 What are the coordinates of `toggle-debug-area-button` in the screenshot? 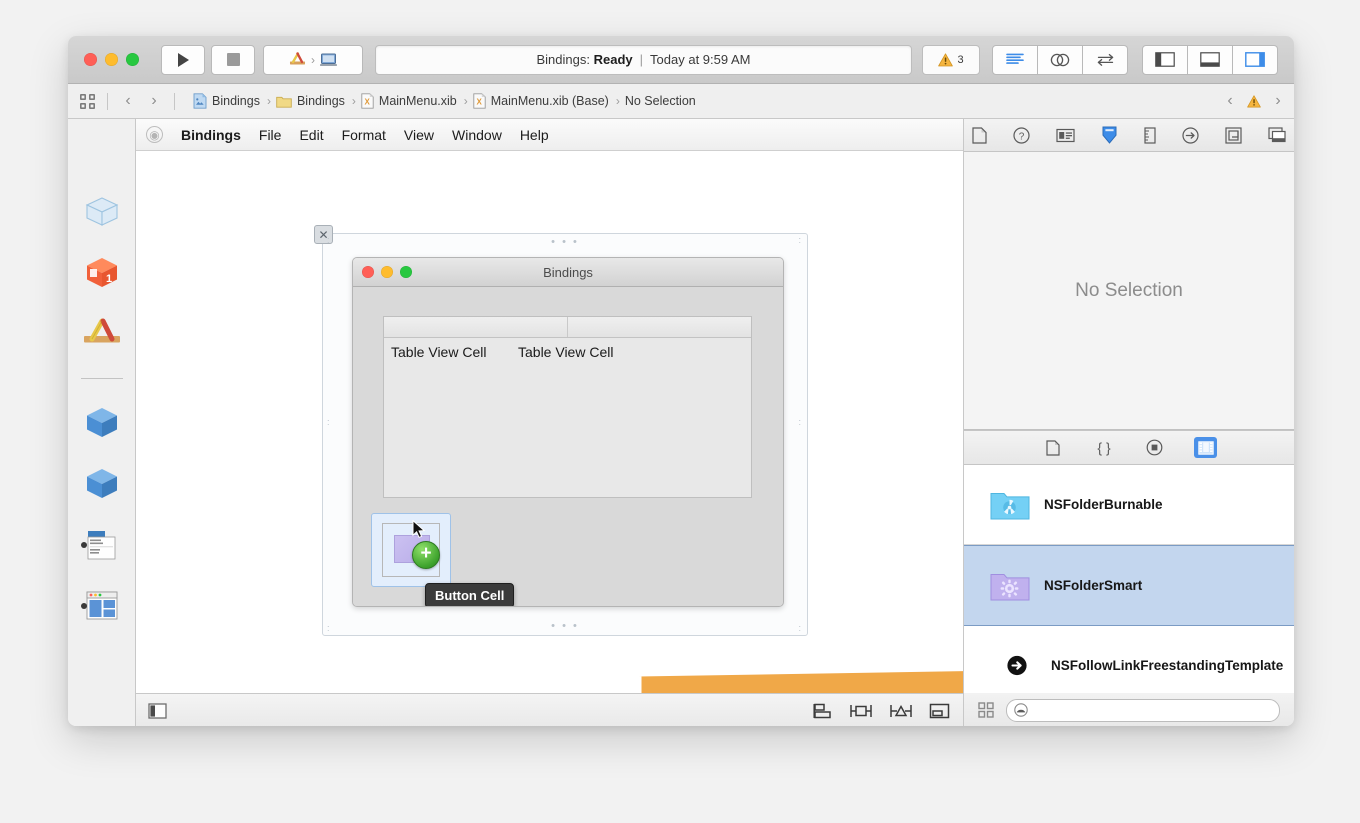 It's located at (1210, 59).